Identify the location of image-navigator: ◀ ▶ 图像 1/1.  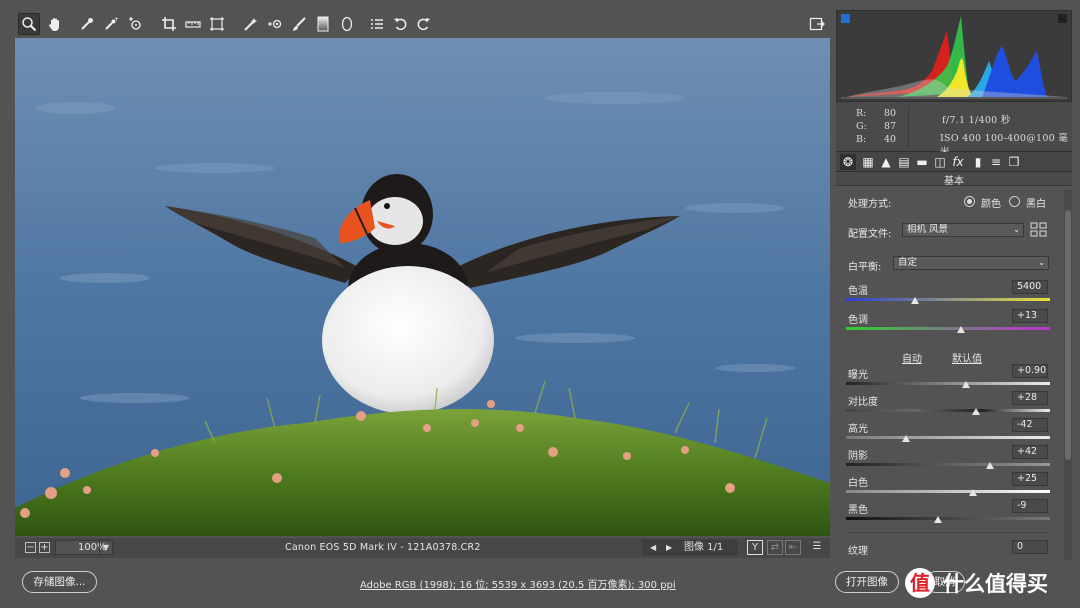
(690, 547).